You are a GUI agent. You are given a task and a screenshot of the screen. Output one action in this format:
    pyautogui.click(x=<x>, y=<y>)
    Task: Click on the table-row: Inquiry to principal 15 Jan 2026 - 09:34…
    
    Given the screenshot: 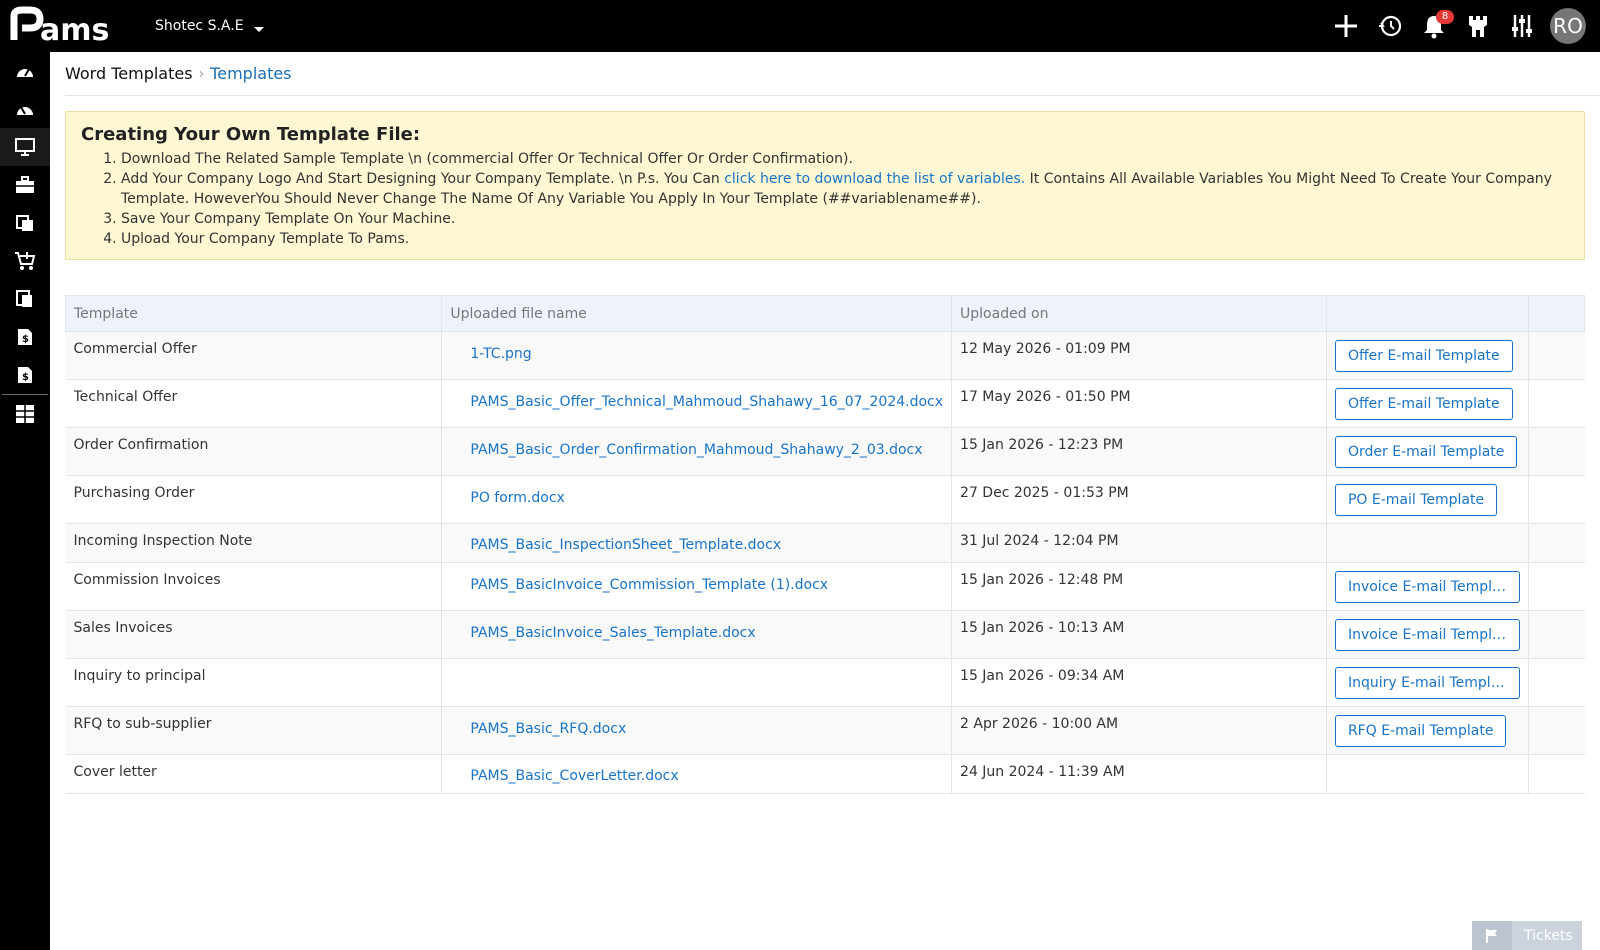 What is the action you would take?
    pyautogui.click(x=825, y=682)
    